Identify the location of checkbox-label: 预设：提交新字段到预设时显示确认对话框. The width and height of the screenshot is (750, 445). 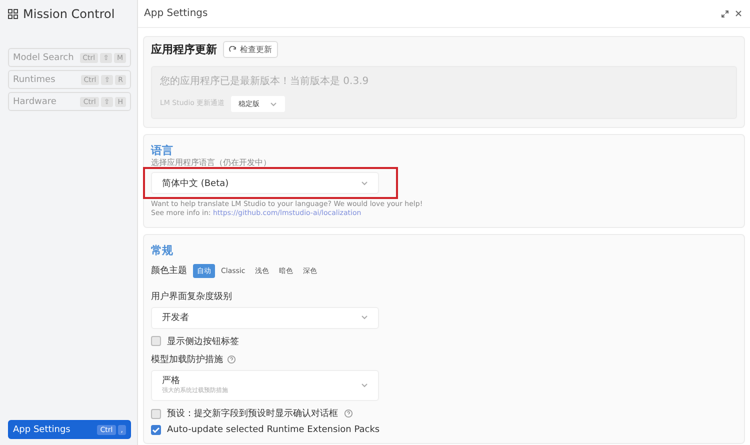
(252, 414).